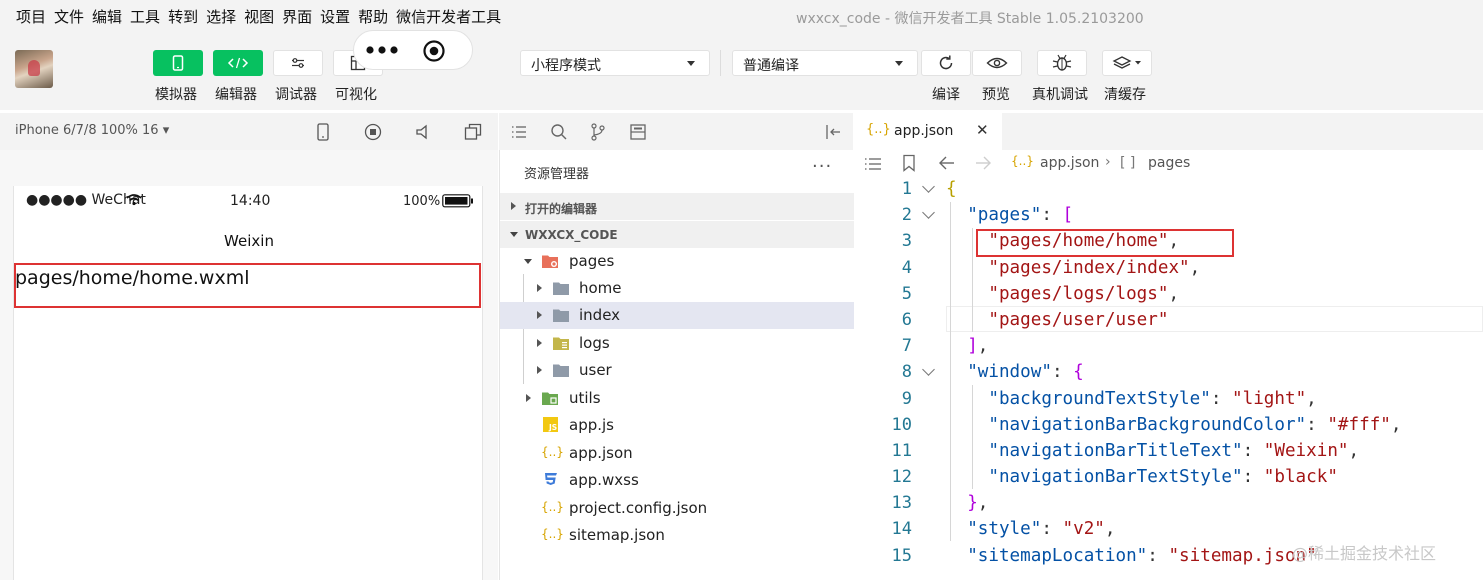 The width and height of the screenshot is (1483, 580). What do you see at coordinates (373, 16) in the screenshot?
I see `menu-help: 帮助` at bounding box center [373, 16].